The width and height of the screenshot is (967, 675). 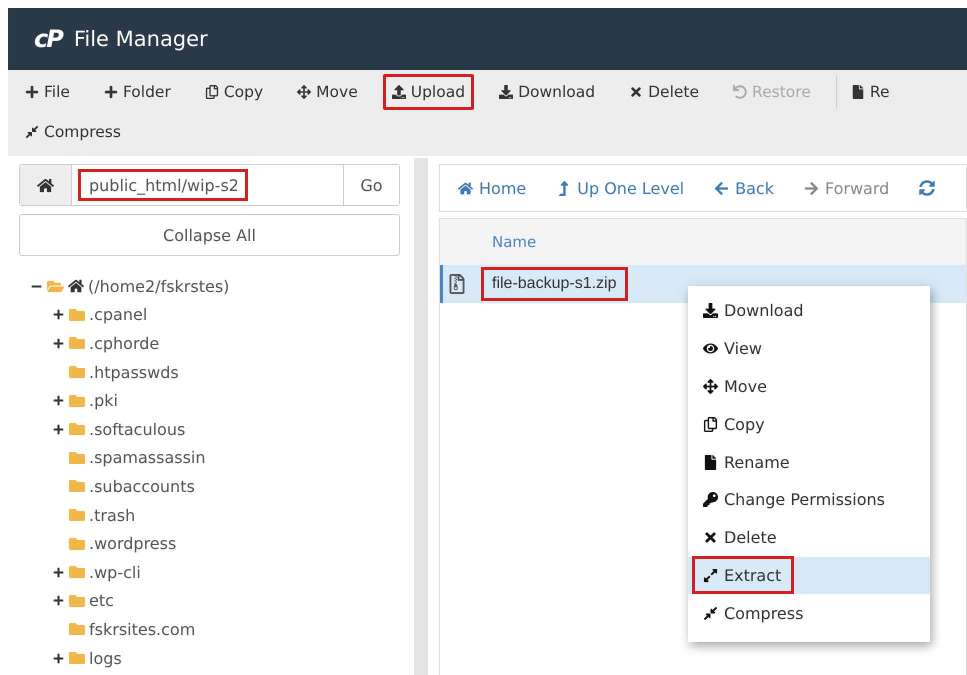 I want to click on menu-item: View, so click(x=809, y=349).